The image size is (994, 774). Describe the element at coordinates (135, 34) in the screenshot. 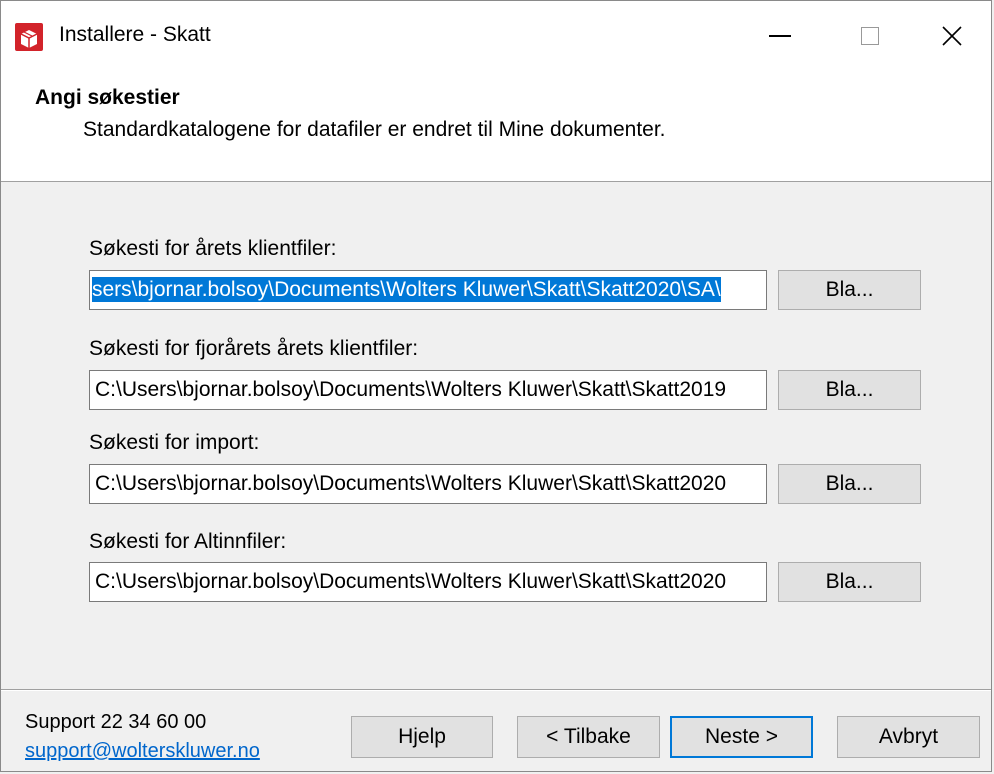

I see `window-title: Installere - Skatt` at that location.